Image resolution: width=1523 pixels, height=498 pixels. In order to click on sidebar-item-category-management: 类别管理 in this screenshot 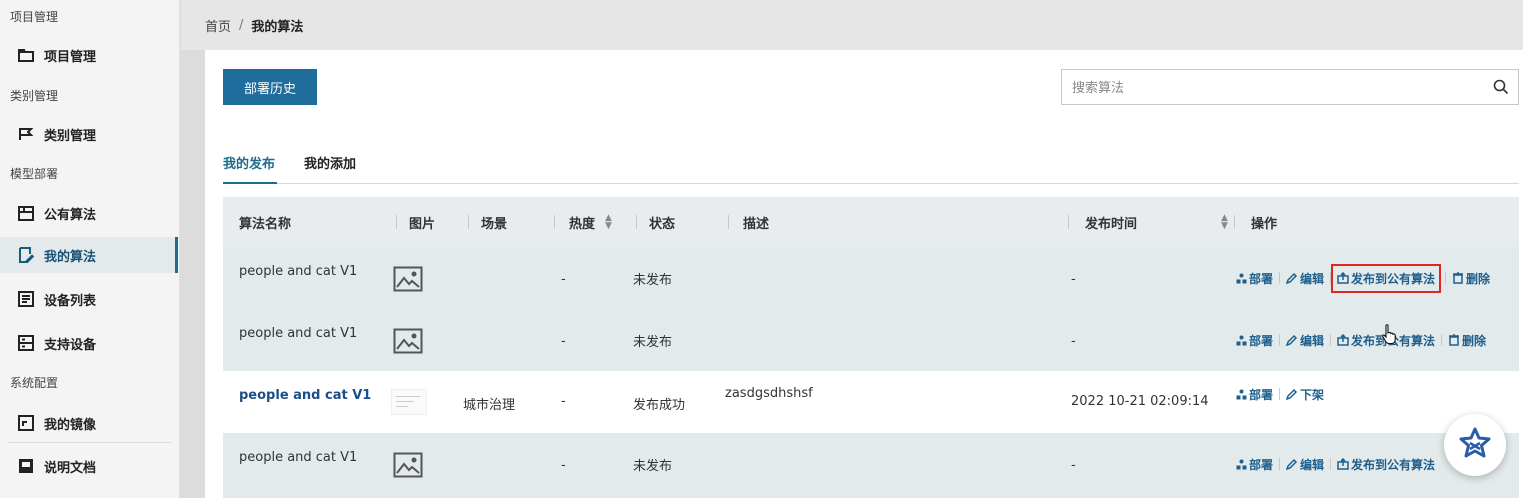, I will do `click(89, 134)`.